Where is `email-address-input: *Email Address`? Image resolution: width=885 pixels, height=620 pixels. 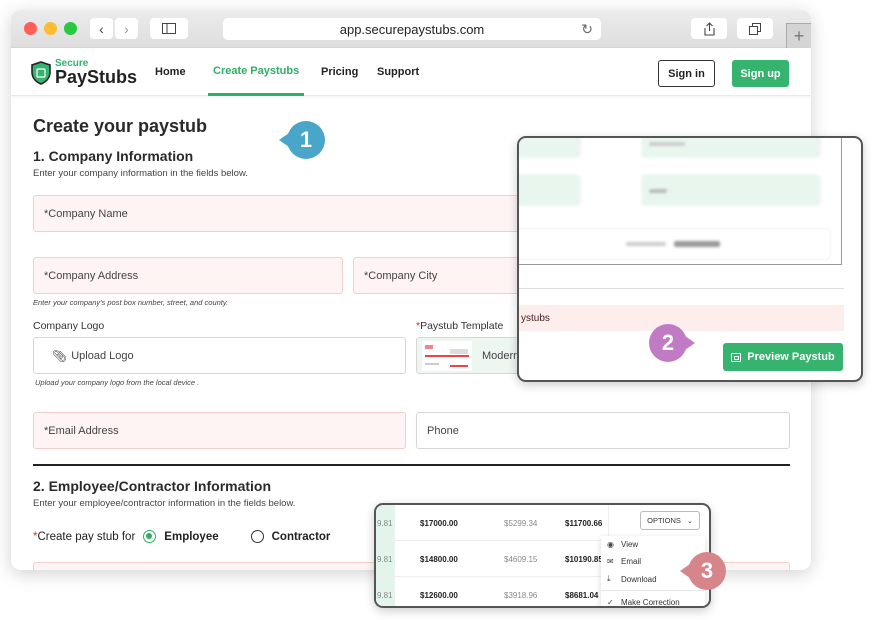 email-address-input: *Email Address is located at coordinates (219, 430).